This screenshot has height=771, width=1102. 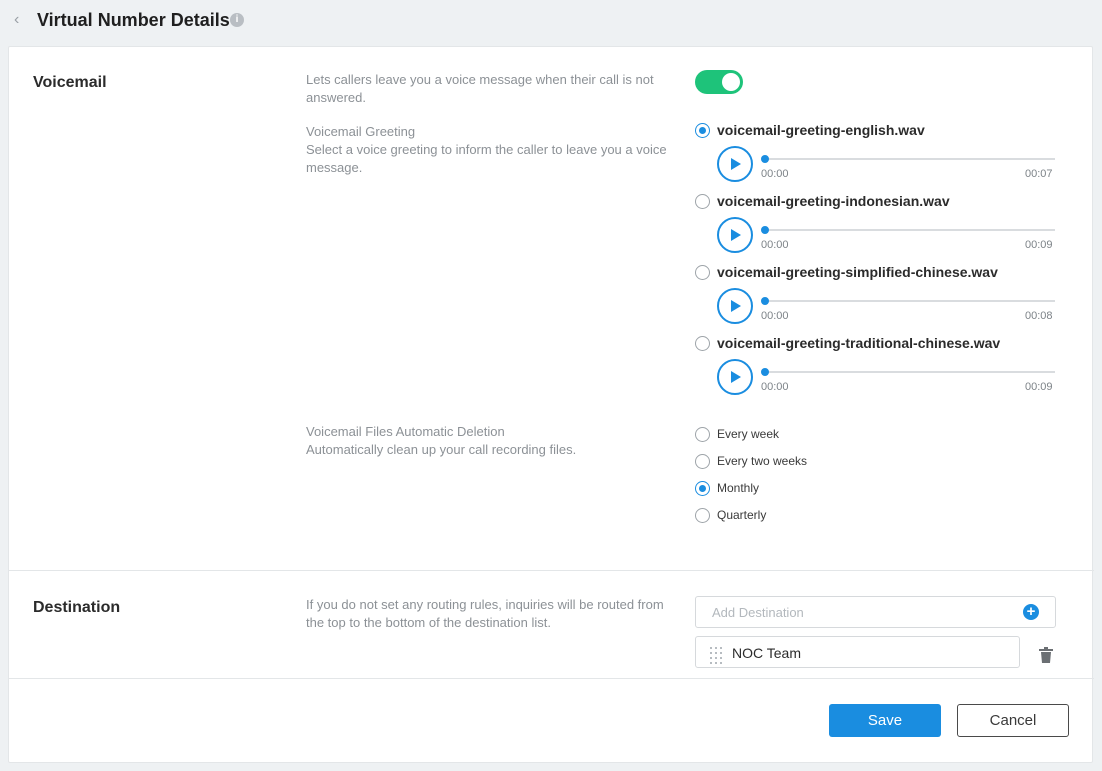 I want to click on greeting-file-name: voicemail-greeting-indonesian.wav, so click(x=833, y=201).